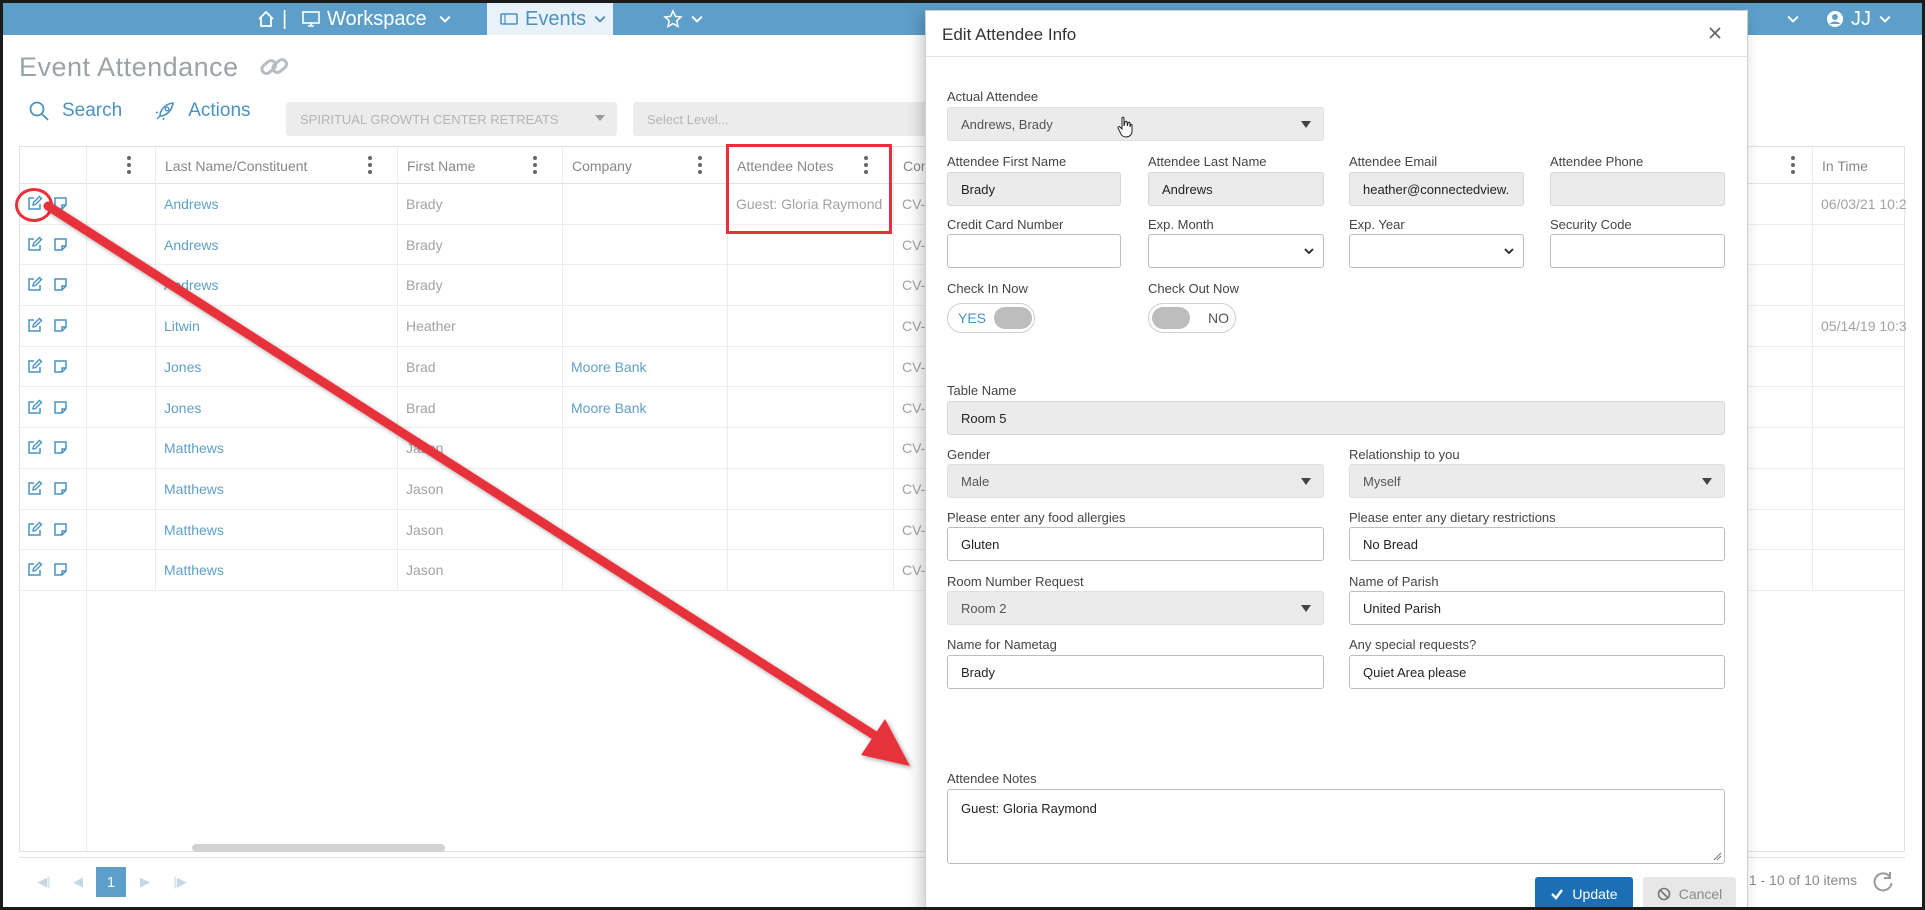 This screenshot has height=910, width=1925. What do you see at coordinates (111, 882) in the screenshot?
I see `page-button-current: 1` at bounding box center [111, 882].